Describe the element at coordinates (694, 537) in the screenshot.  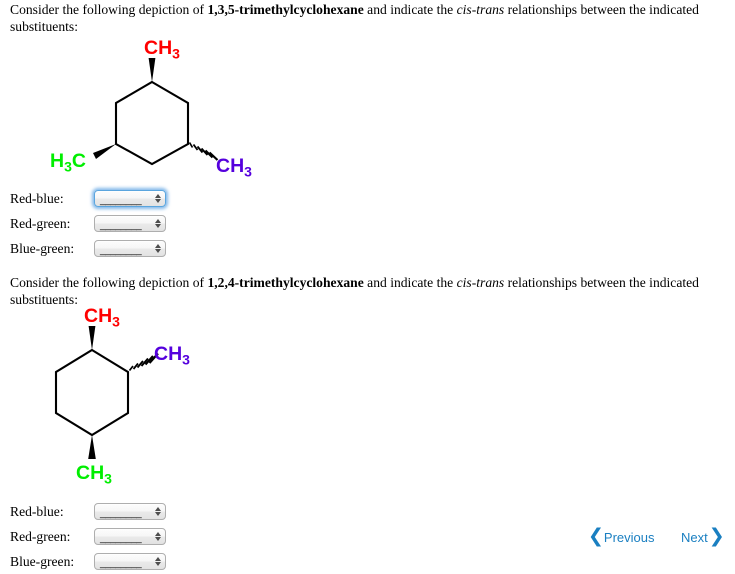
I see `next-button-label: Next` at that location.